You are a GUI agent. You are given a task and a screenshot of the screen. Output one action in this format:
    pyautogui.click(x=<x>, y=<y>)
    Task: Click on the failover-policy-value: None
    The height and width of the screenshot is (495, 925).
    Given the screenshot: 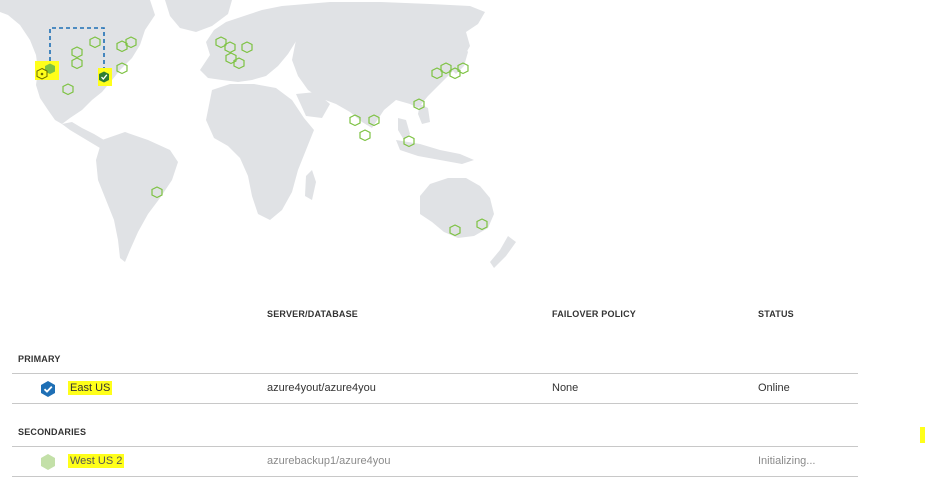 What is the action you would take?
    pyautogui.click(x=565, y=388)
    